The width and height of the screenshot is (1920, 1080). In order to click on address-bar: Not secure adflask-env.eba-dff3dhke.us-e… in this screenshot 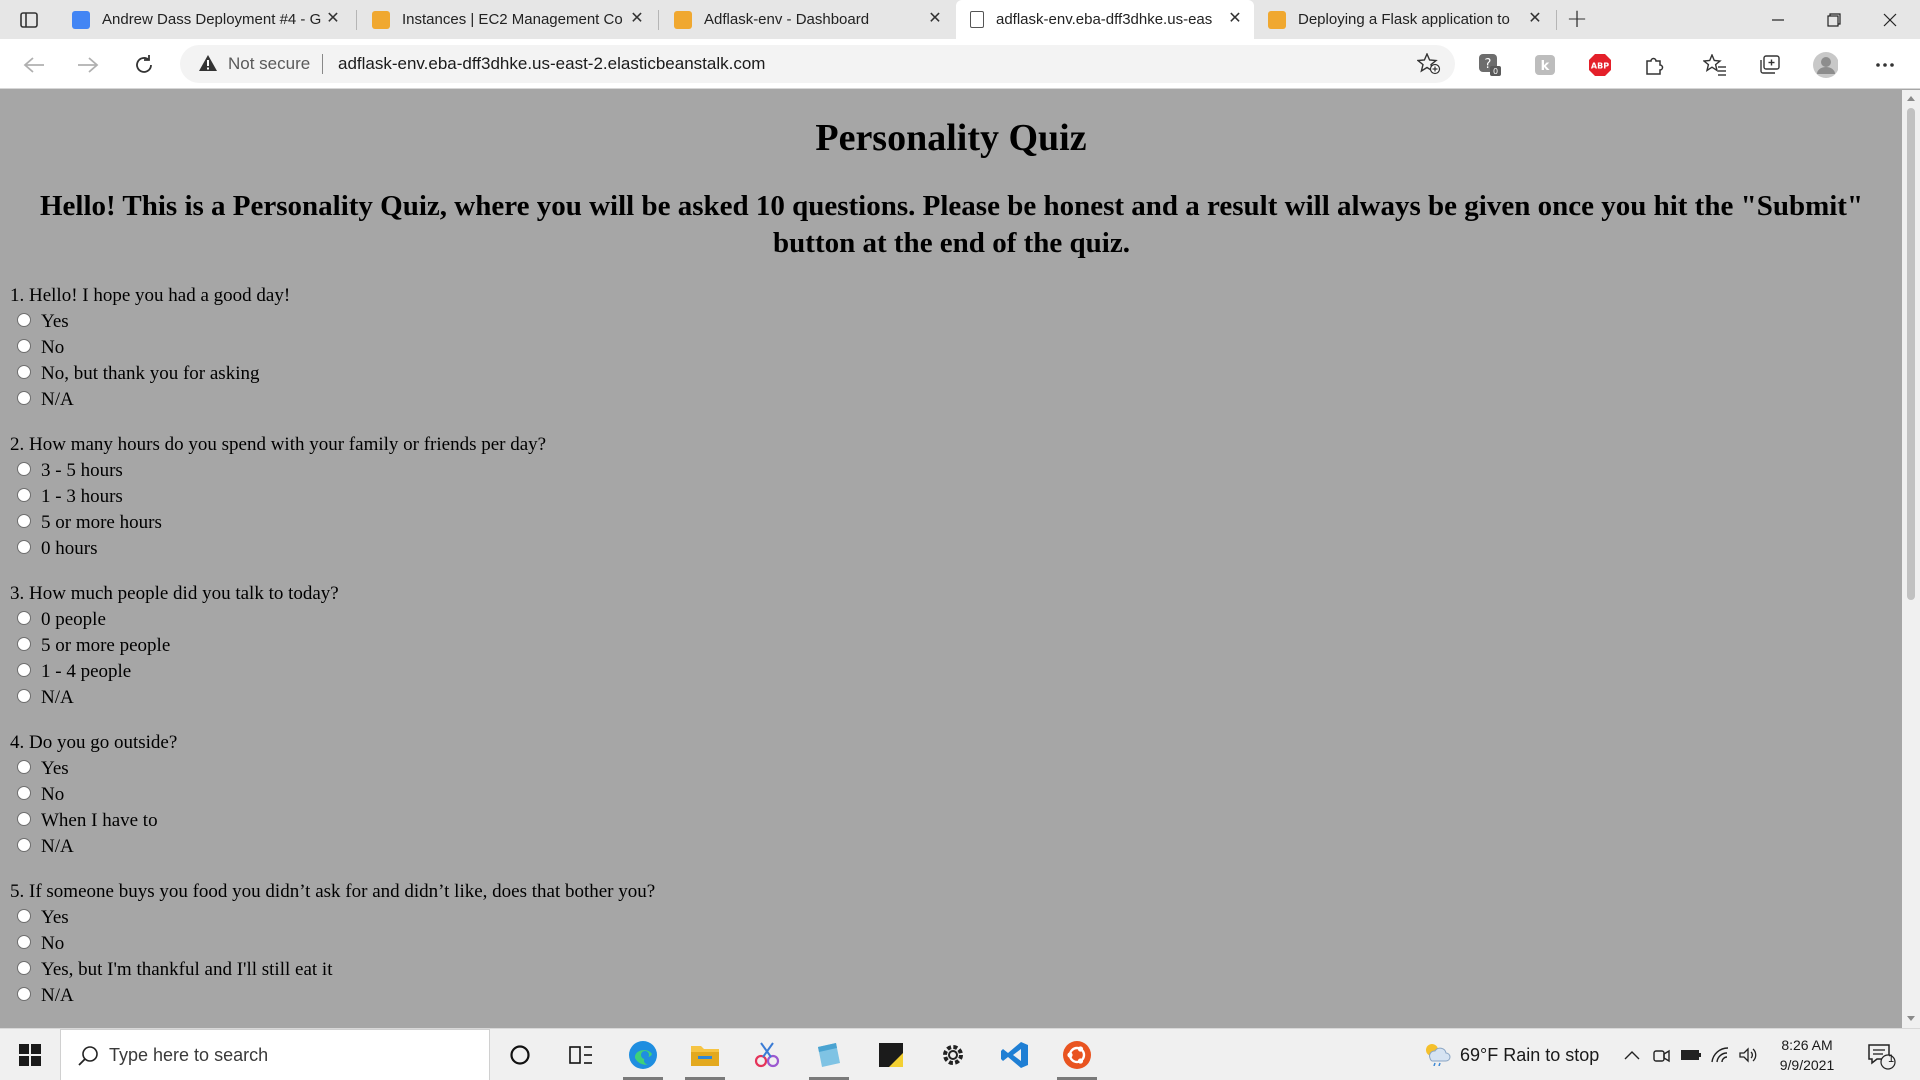, I will do `click(817, 64)`.